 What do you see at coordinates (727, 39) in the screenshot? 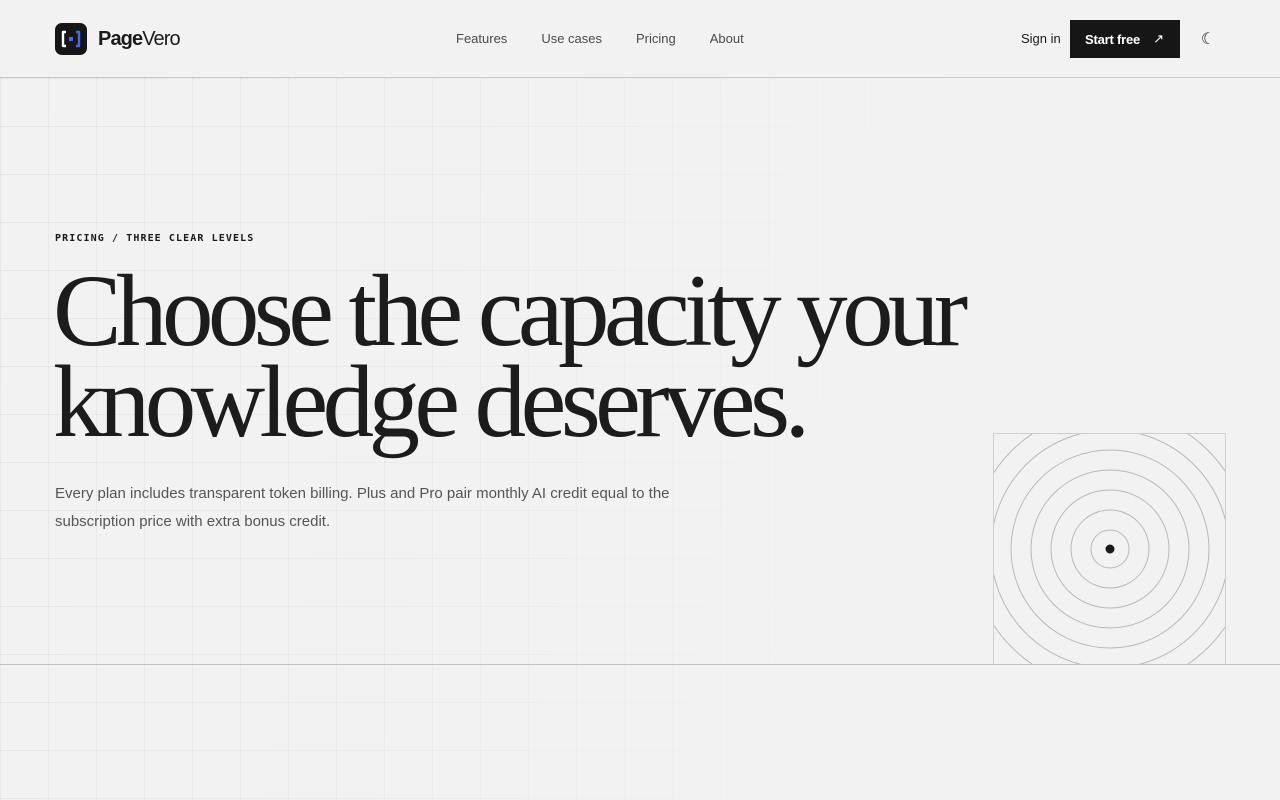
I see `nav-item-about: About` at bounding box center [727, 39].